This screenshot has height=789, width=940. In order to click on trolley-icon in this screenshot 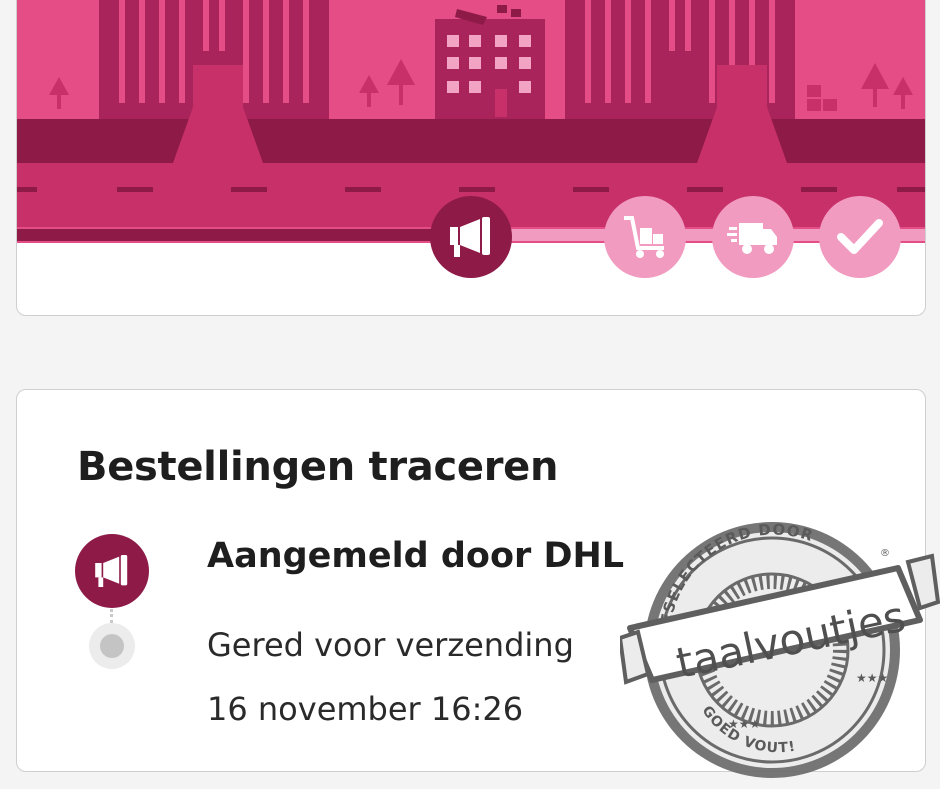, I will do `click(644, 237)`.